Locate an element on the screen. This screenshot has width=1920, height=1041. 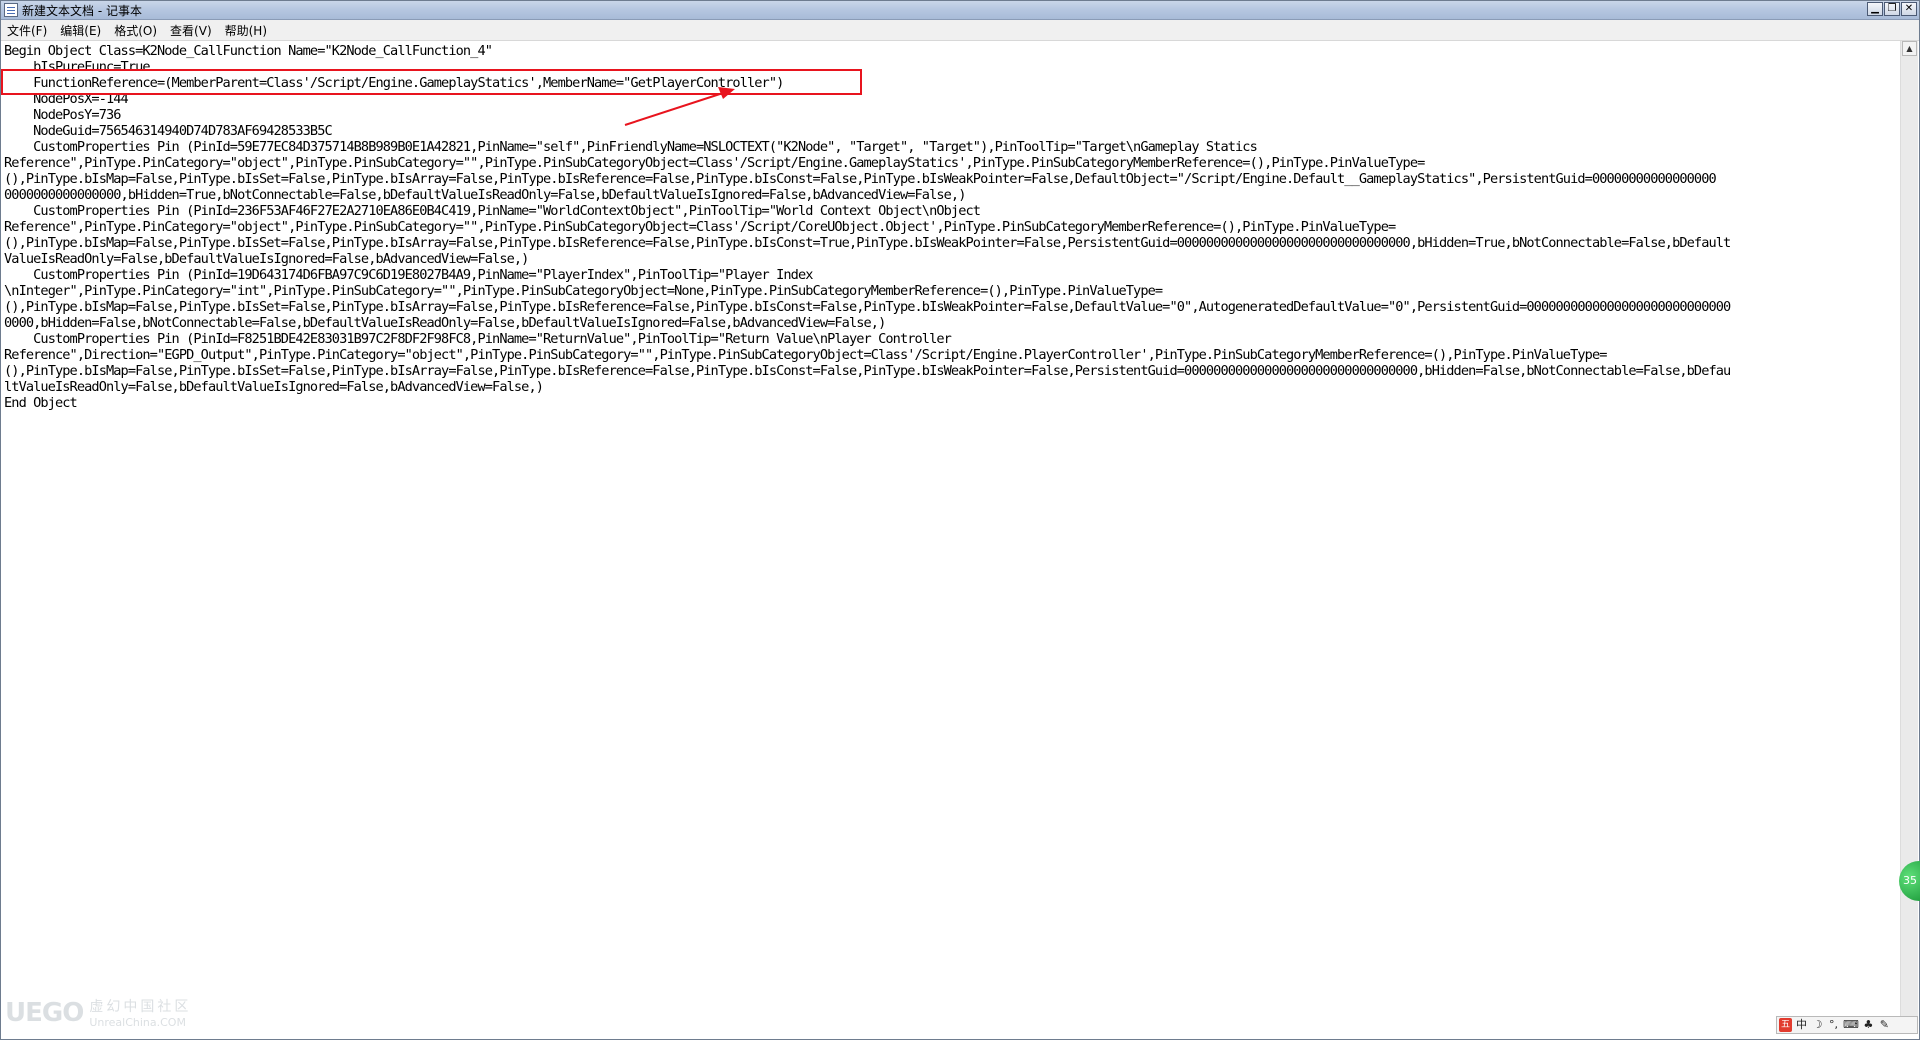
menu-file: 文件(F) is located at coordinates (27, 30).